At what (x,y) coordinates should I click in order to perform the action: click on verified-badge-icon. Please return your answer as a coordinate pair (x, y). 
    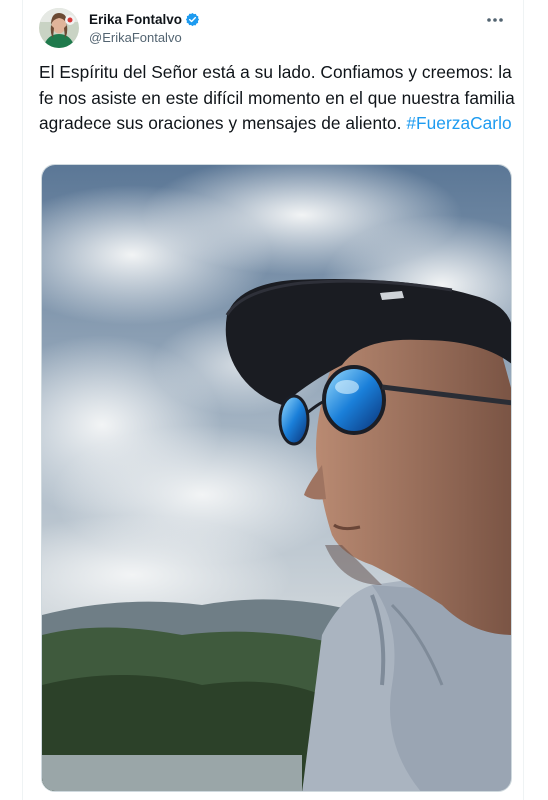
    Looking at the image, I should click on (192, 19).